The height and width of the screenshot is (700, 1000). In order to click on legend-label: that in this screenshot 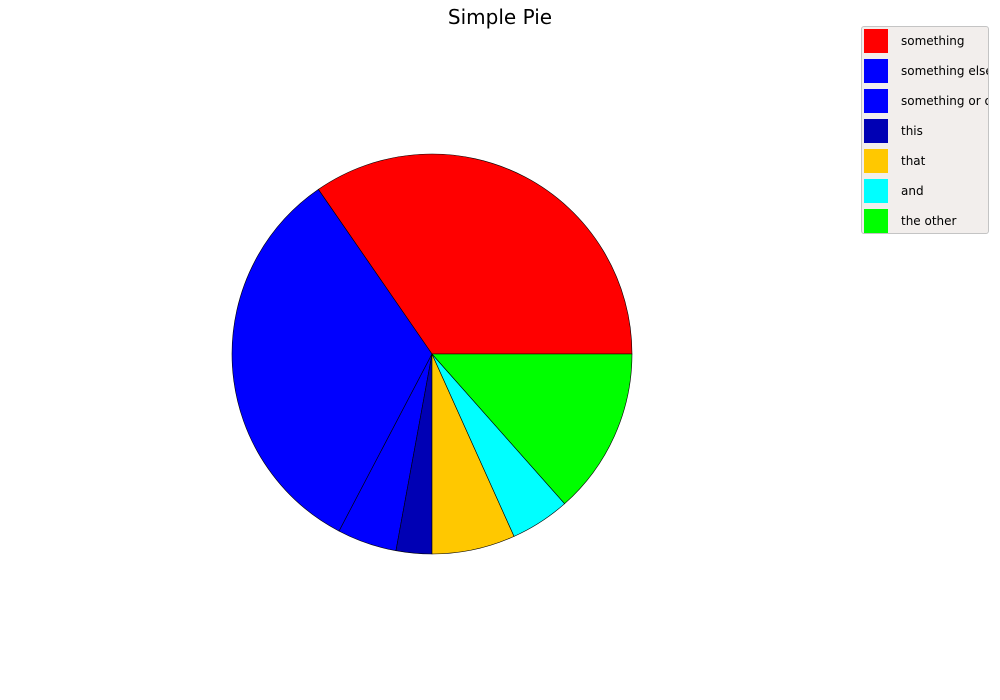, I will do `click(913, 161)`.